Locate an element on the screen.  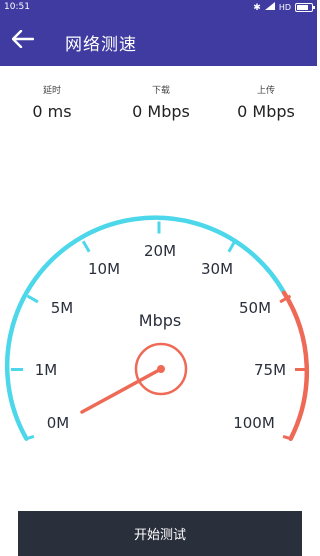
start-test-button: 开始测试 is located at coordinates (160, 533).